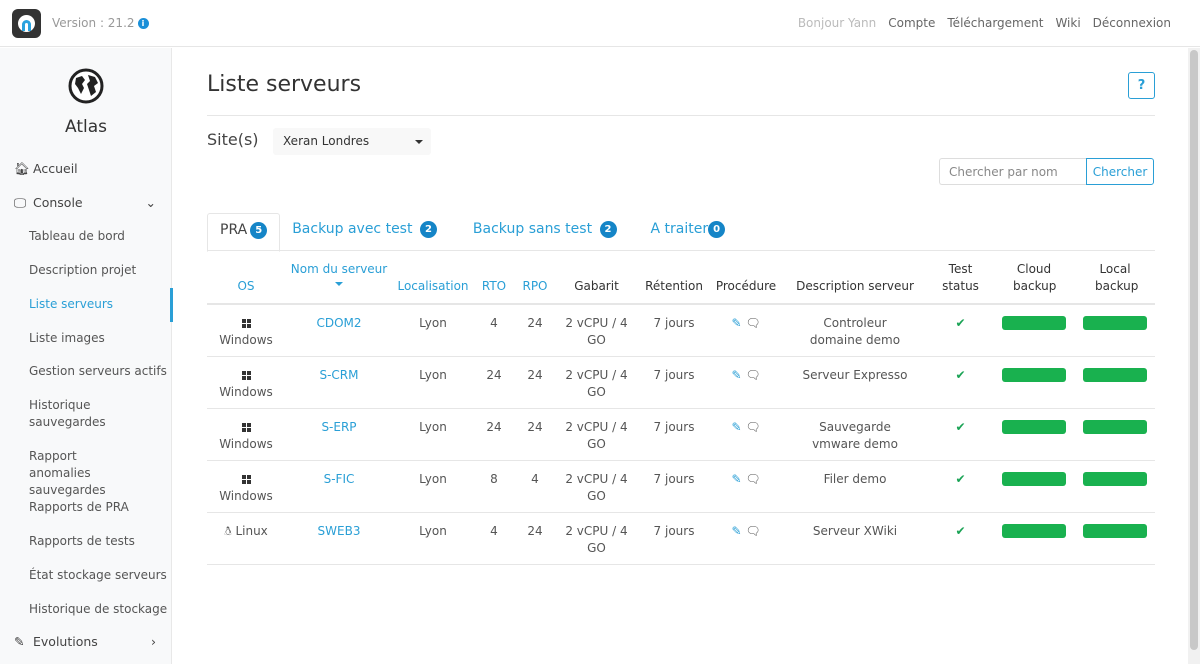 The image size is (1200, 664). What do you see at coordinates (960, 280) in the screenshot?
I see `col-test-status: Test status` at bounding box center [960, 280].